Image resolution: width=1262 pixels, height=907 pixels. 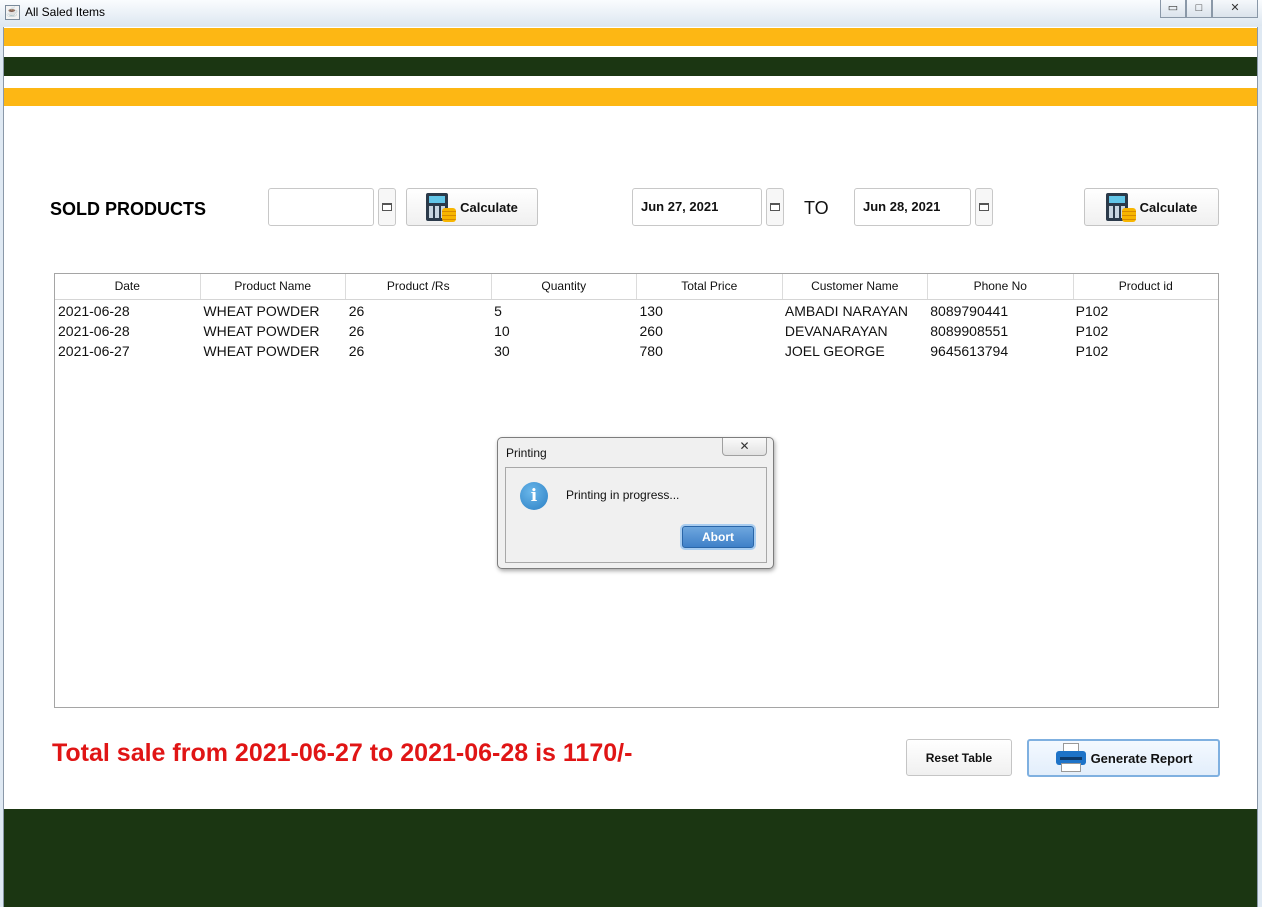 I want to click on window-titlebar: ☕ All Saled Items ▭ □ ✕, so click(x=631, y=13).